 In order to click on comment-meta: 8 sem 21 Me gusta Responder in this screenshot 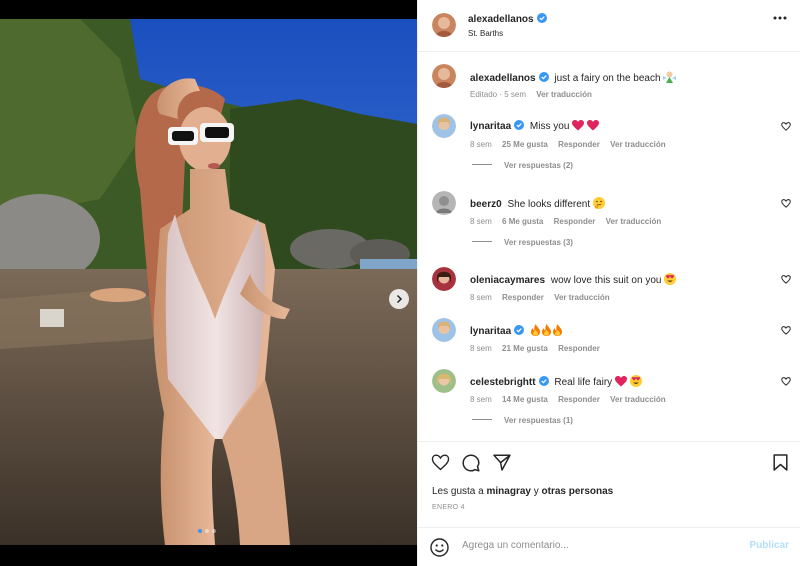, I will do `click(539, 348)`.